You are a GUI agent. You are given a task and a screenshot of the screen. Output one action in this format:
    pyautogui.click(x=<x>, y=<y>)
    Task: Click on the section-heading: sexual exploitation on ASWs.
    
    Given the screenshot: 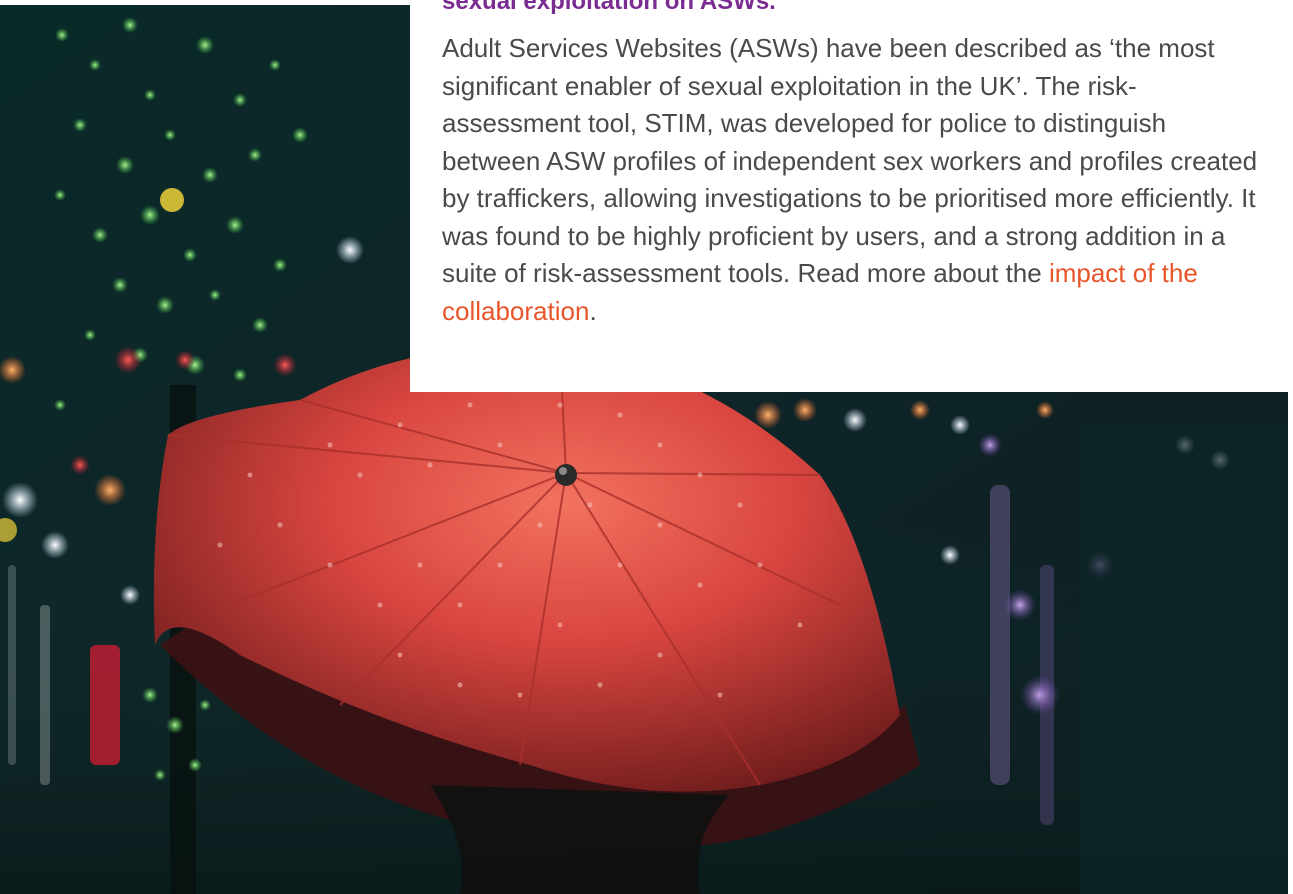 What is the action you would take?
    pyautogui.click(x=609, y=7)
    